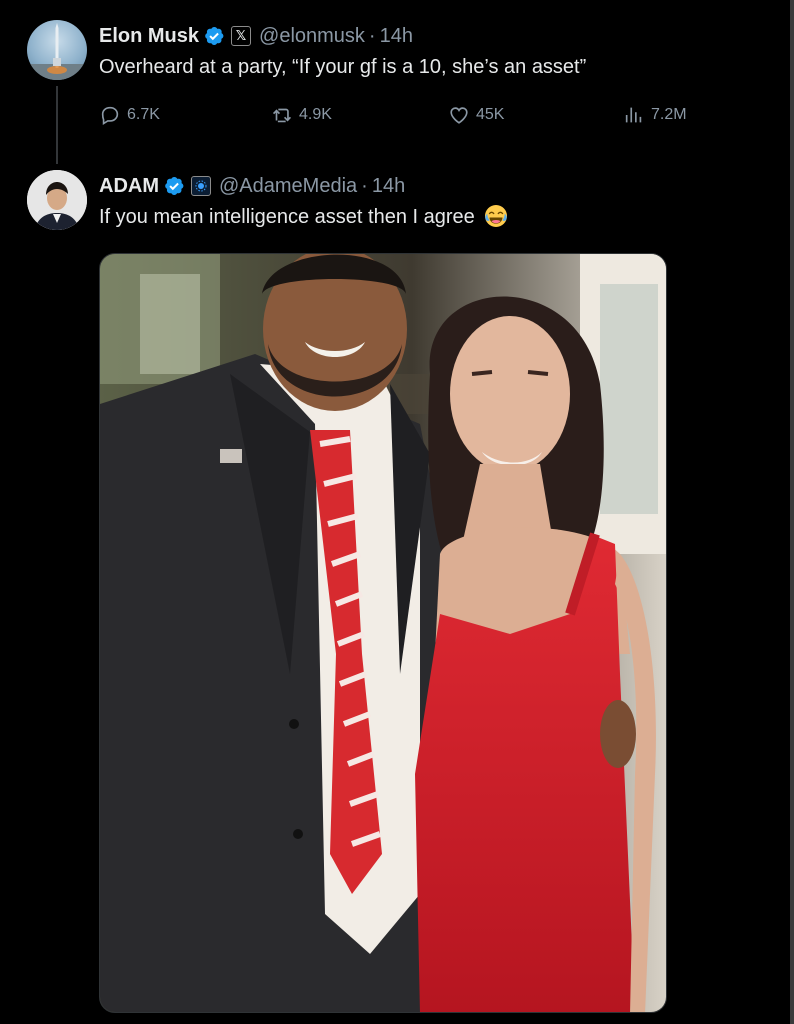 This screenshot has height=1024, width=794. What do you see at coordinates (288, 186) in the screenshot?
I see `handle: @AdameMedia` at bounding box center [288, 186].